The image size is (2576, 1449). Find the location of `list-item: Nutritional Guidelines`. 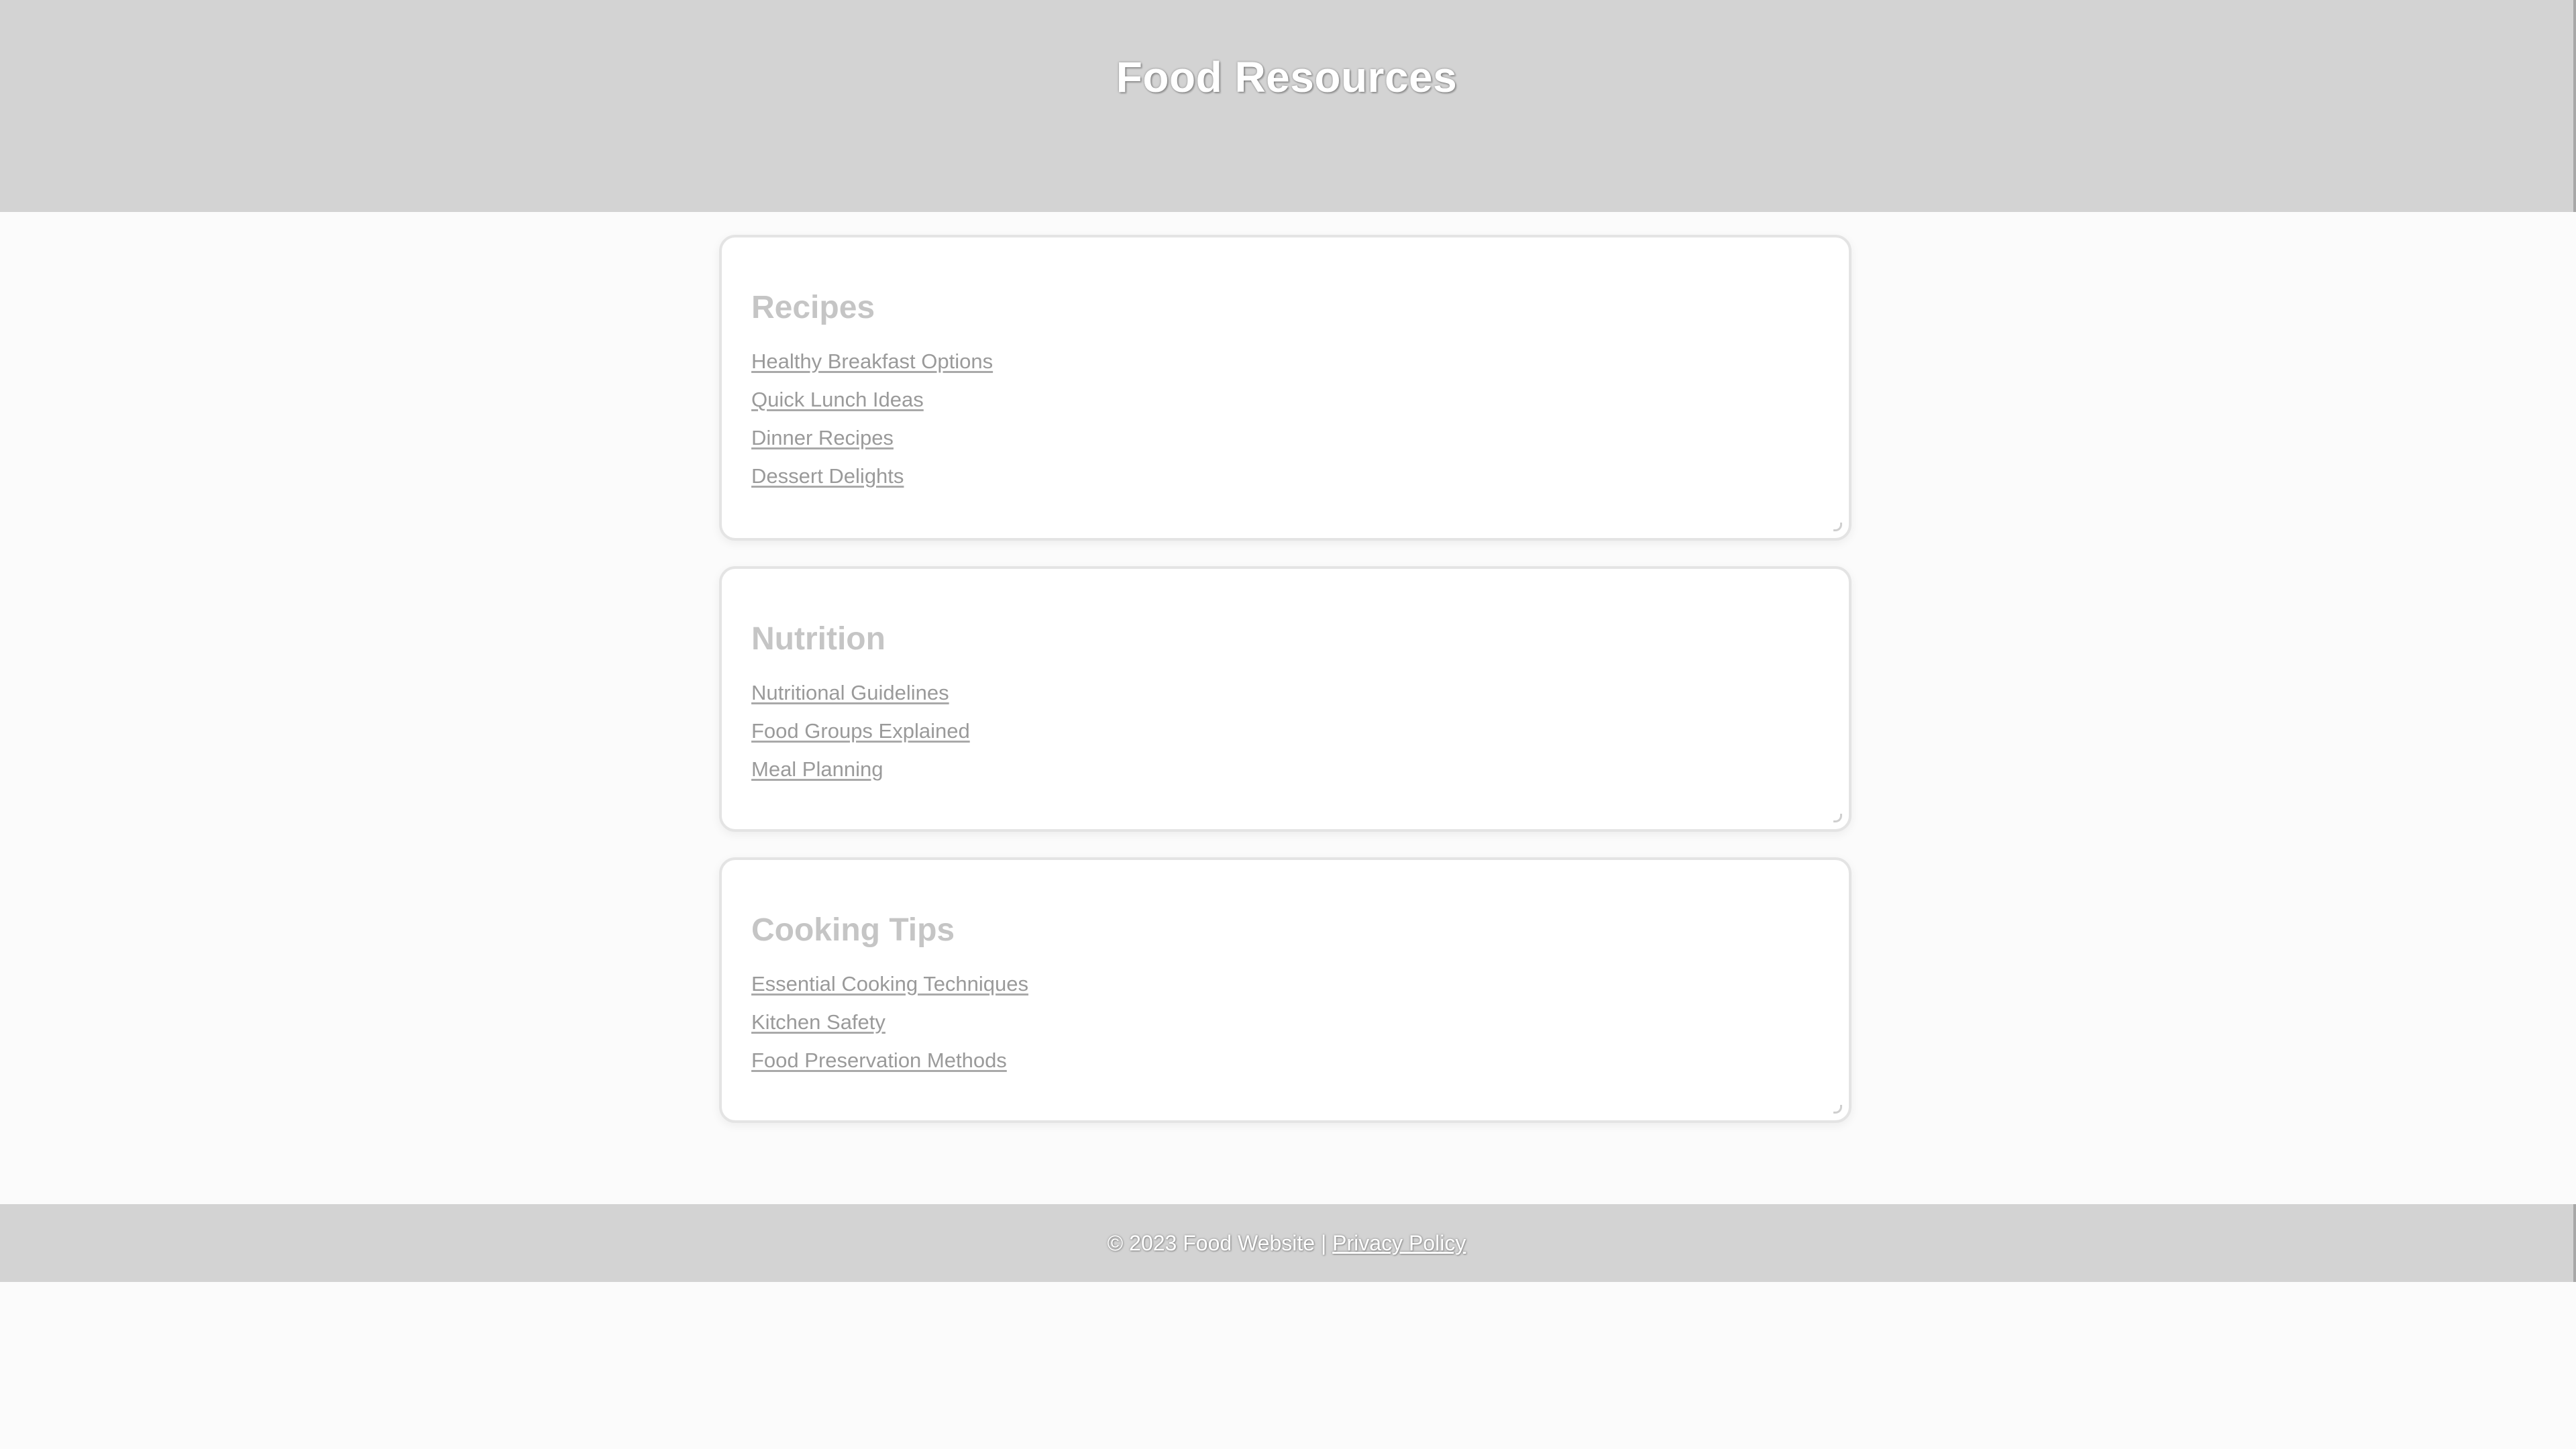

list-item: Nutritional Guidelines is located at coordinates (1285, 693).